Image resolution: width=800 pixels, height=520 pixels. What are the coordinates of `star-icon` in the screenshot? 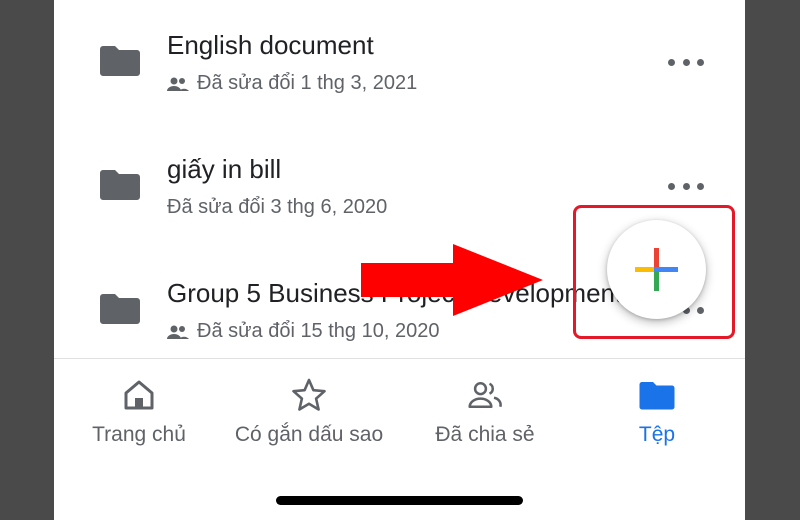 It's located at (309, 394).